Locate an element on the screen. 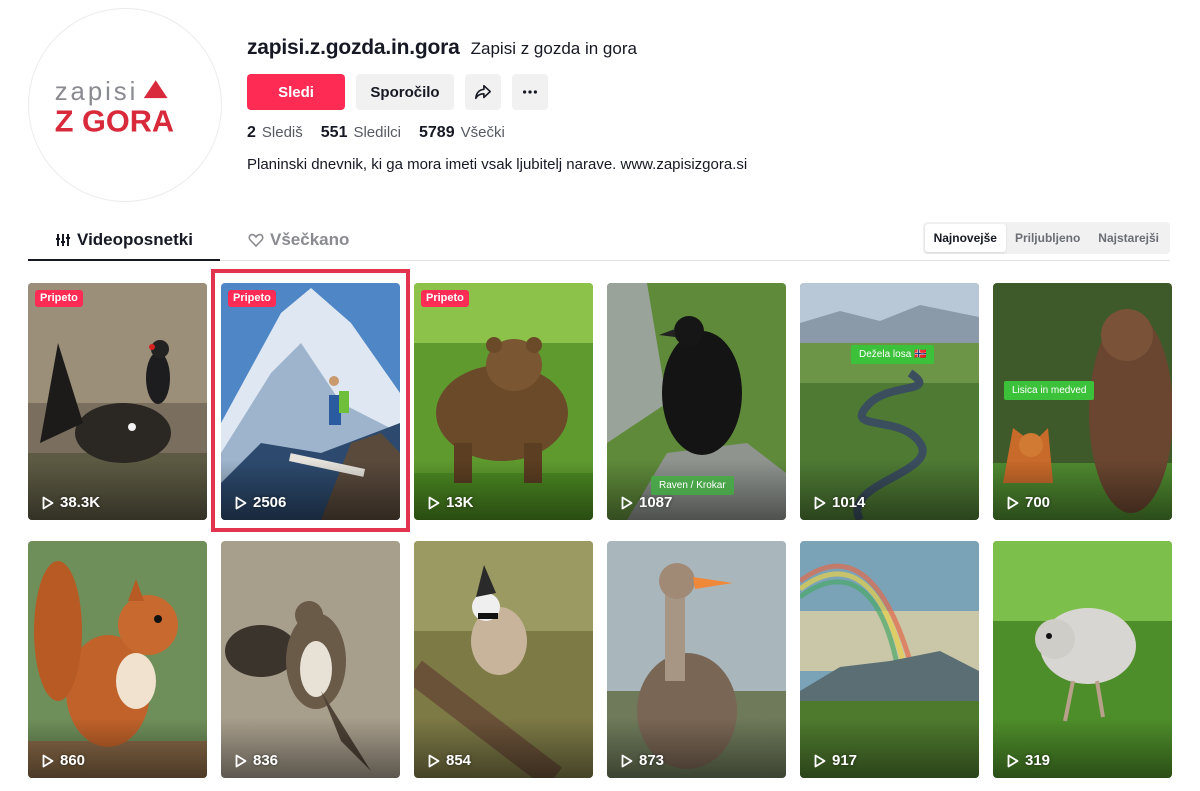  follow-button: Sledi is located at coordinates (296, 92).